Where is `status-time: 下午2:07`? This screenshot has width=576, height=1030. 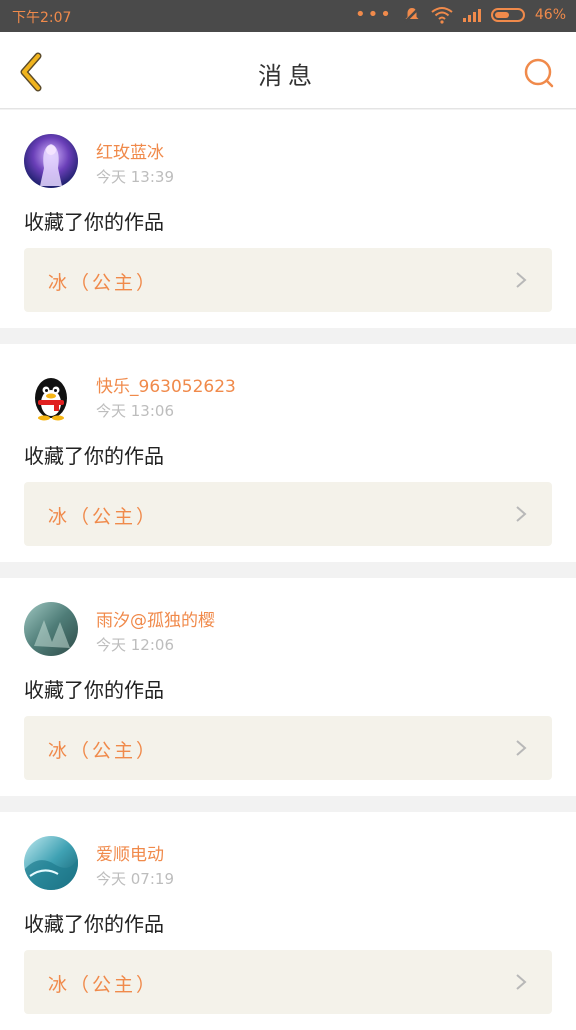 status-time: 下午2:07 is located at coordinates (42, 18).